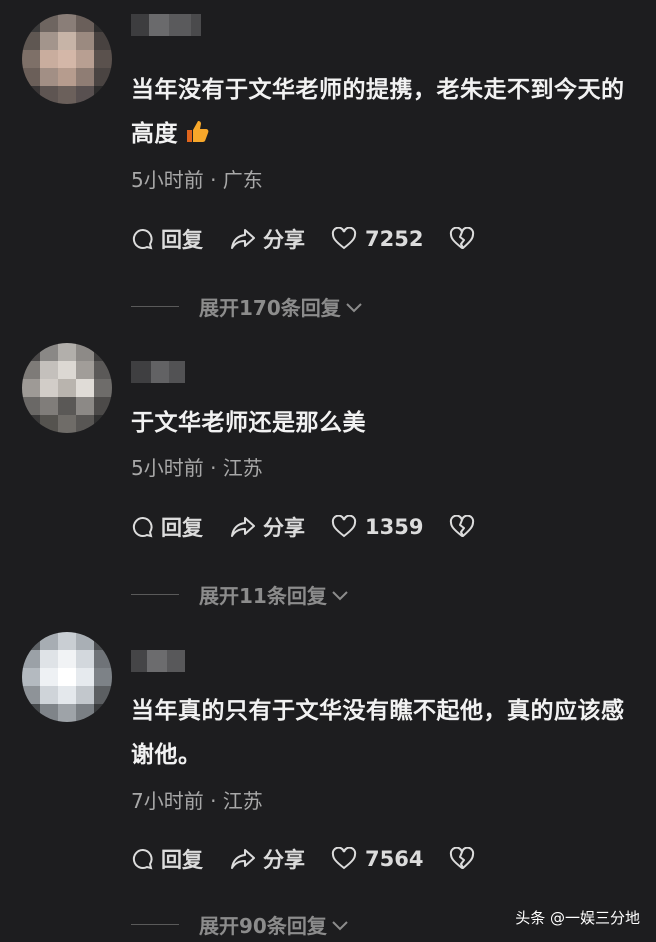 The width and height of the screenshot is (656, 942). What do you see at coordinates (198, 131) in the screenshot?
I see `thumbs-up-icon` at bounding box center [198, 131].